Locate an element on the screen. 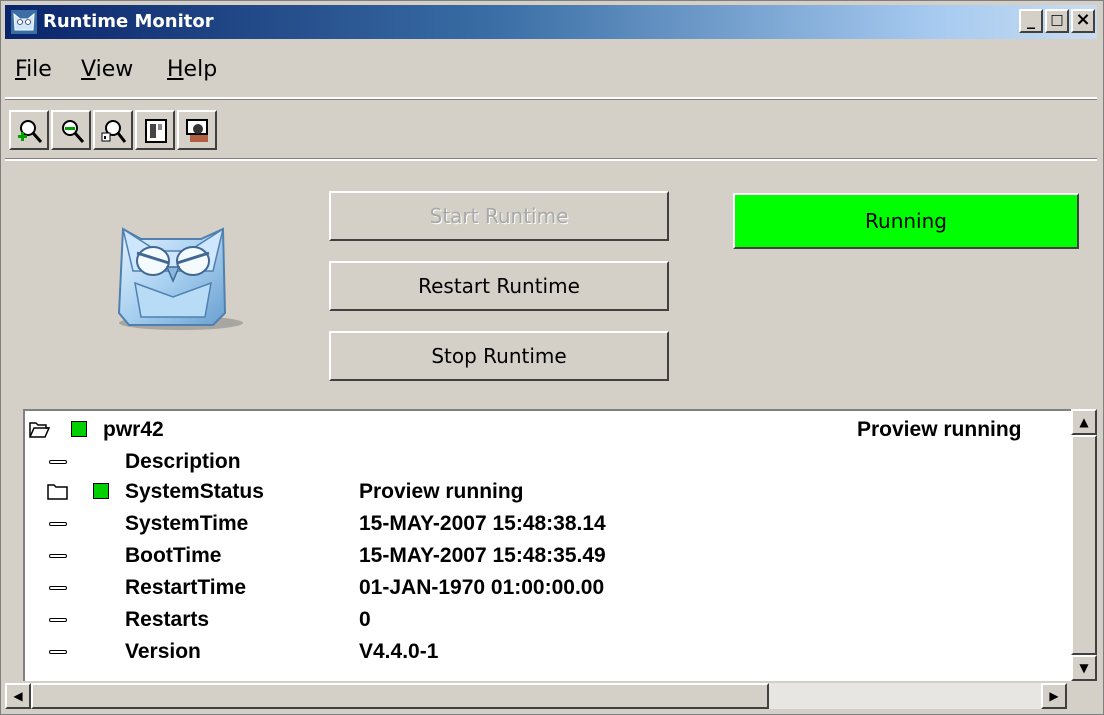 This screenshot has width=1104, height=715. tree-root-value: Proview running is located at coordinates (939, 429).